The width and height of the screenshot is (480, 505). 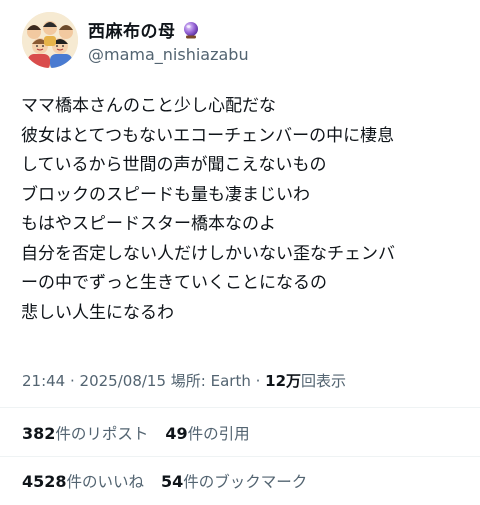 I want to click on bookmarks-stat: 54件のブックマーク, so click(x=234, y=482).